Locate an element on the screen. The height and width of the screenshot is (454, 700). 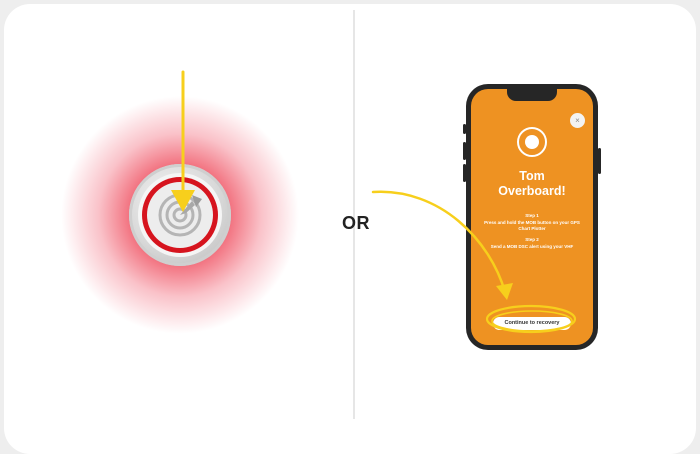
continue-to-recovery-button: Continue to recovery is located at coordinates (532, 323).